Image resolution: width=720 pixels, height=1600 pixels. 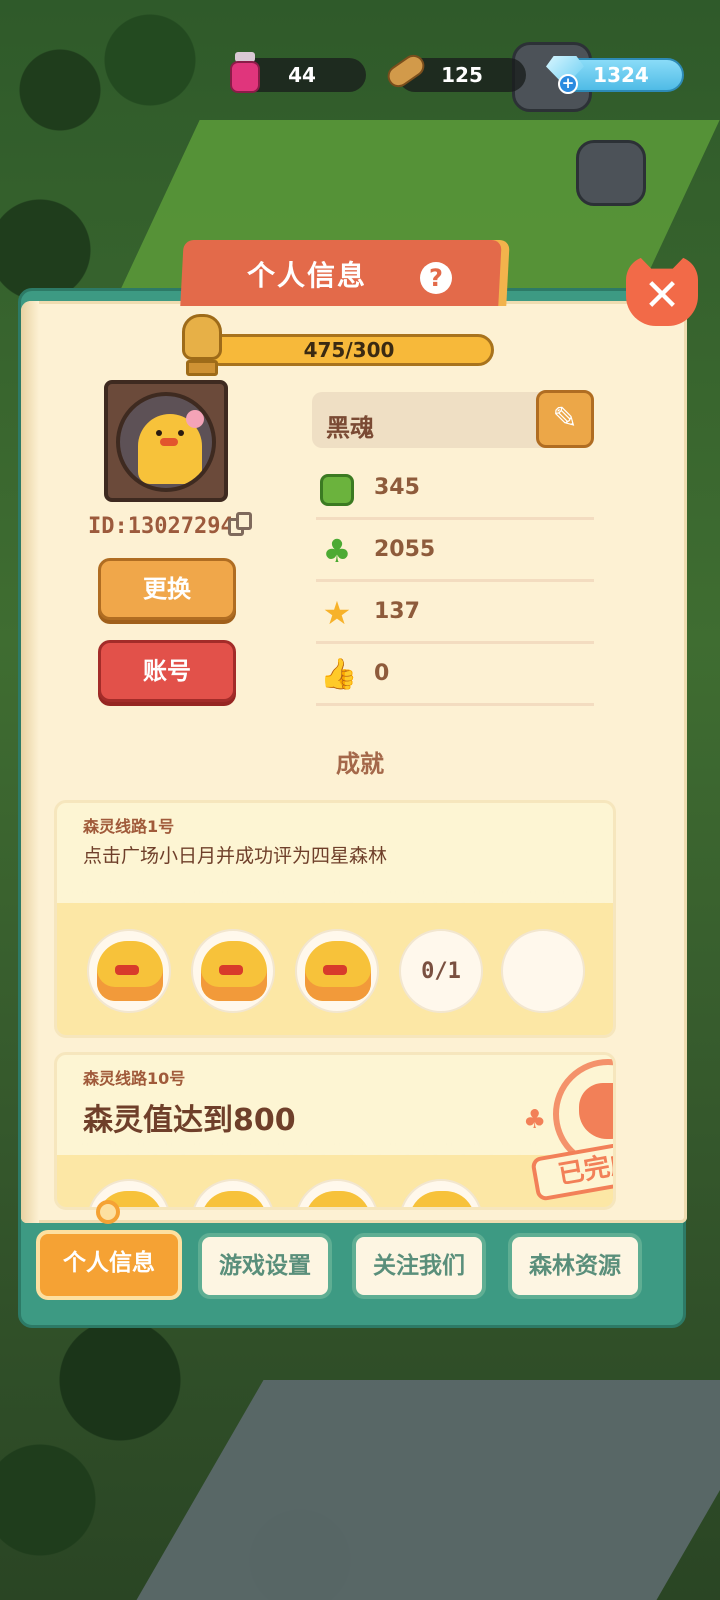 What do you see at coordinates (405, 549) in the screenshot?
I see `stat-value: 2055` at bounding box center [405, 549].